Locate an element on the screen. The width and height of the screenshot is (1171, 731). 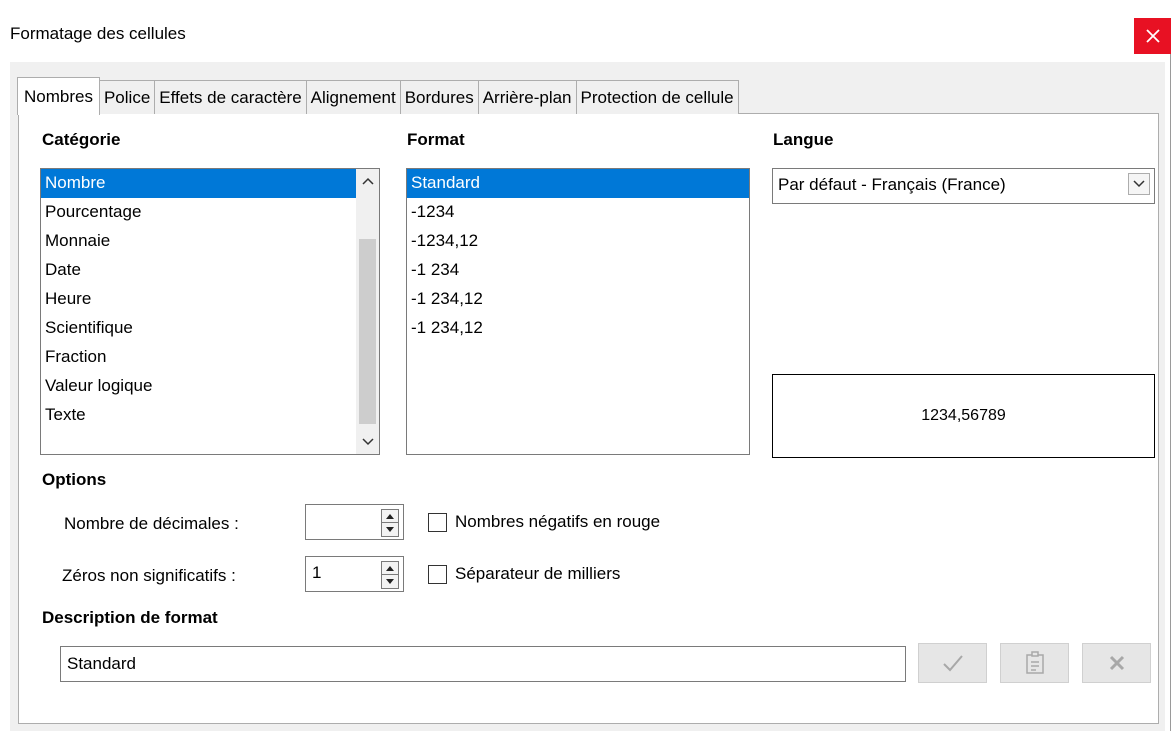
chevron-down-icon is located at coordinates (1139, 184).